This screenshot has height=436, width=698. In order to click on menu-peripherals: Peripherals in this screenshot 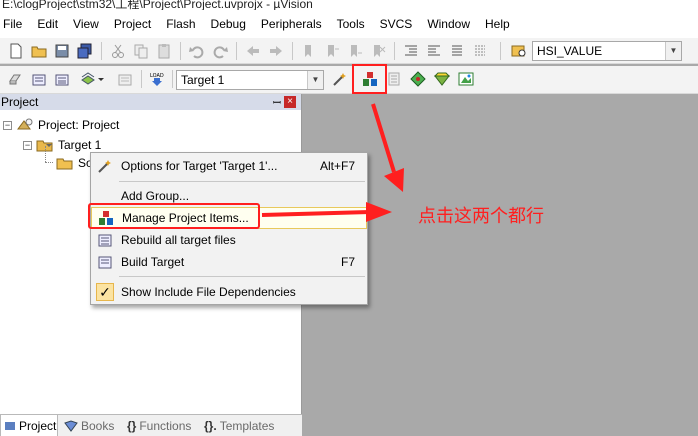, I will do `click(292, 24)`.